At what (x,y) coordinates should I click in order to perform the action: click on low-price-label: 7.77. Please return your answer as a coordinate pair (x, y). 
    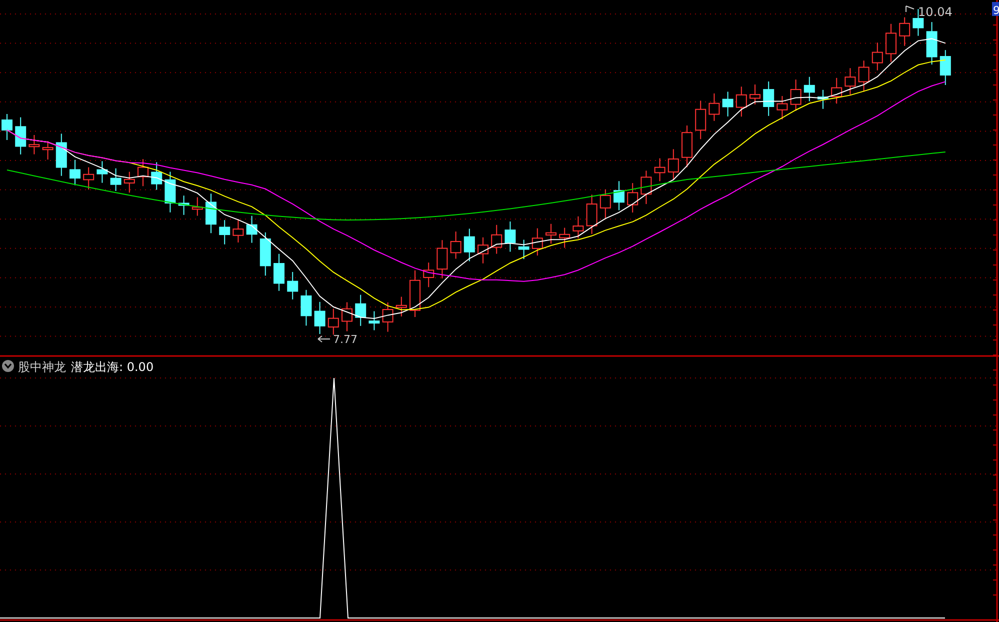
    Looking at the image, I should click on (345, 339).